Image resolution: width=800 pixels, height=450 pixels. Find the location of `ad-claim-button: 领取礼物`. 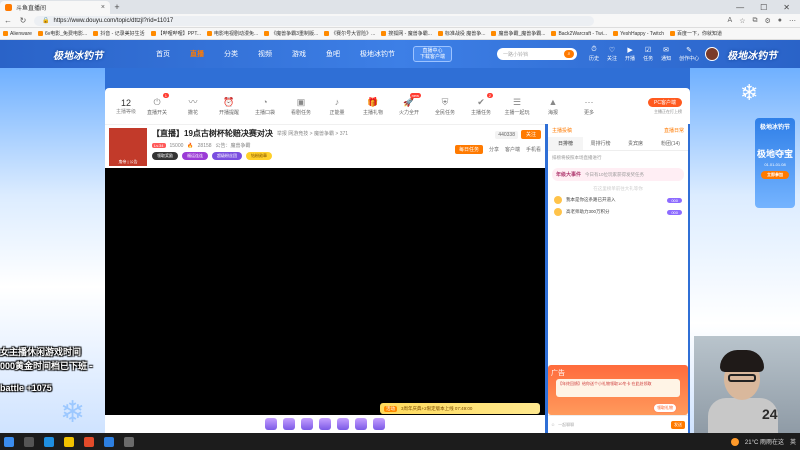

ad-claim-button: 领取礼物 is located at coordinates (665, 408).